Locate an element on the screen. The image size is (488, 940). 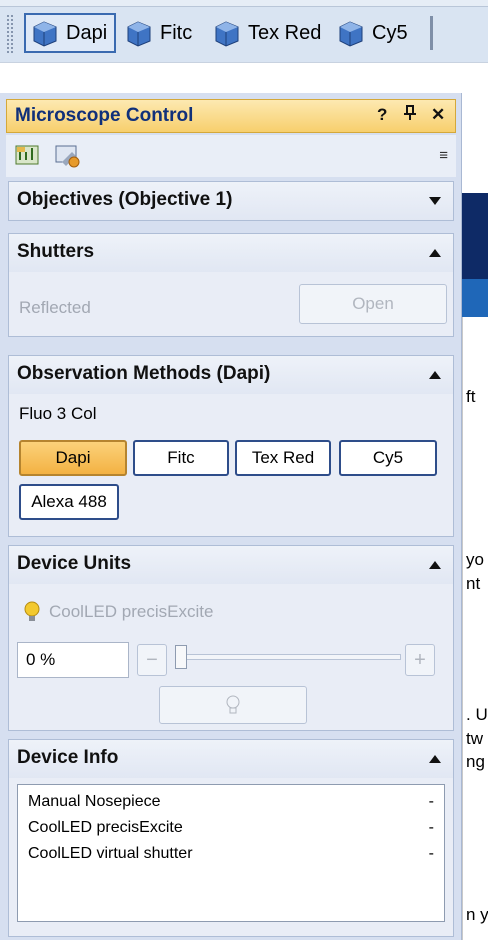
shutter-open-button: Open is located at coordinates (373, 304).